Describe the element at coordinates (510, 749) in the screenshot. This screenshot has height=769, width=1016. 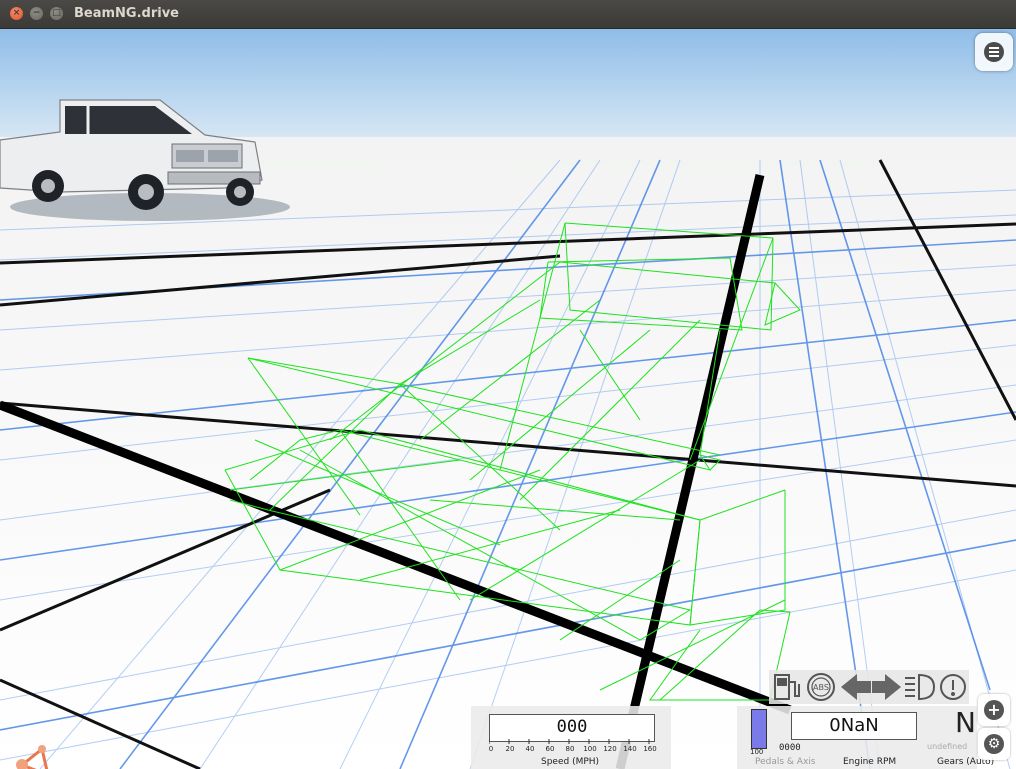
I see `speed-tick-label: 20` at that location.